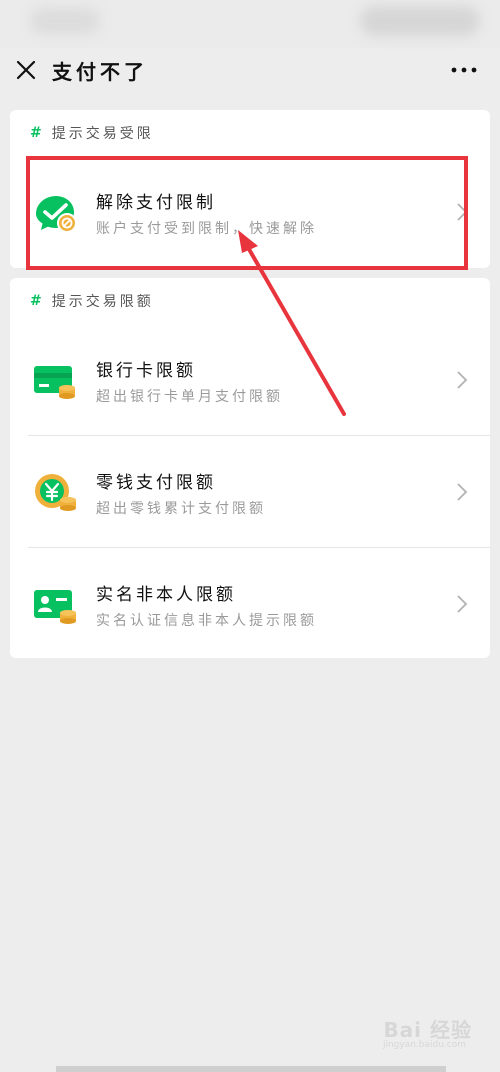 This screenshot has width=500, height=1072. I want to click on item-subtitle: 超出零钱累计支付限额, so click(181, 509).